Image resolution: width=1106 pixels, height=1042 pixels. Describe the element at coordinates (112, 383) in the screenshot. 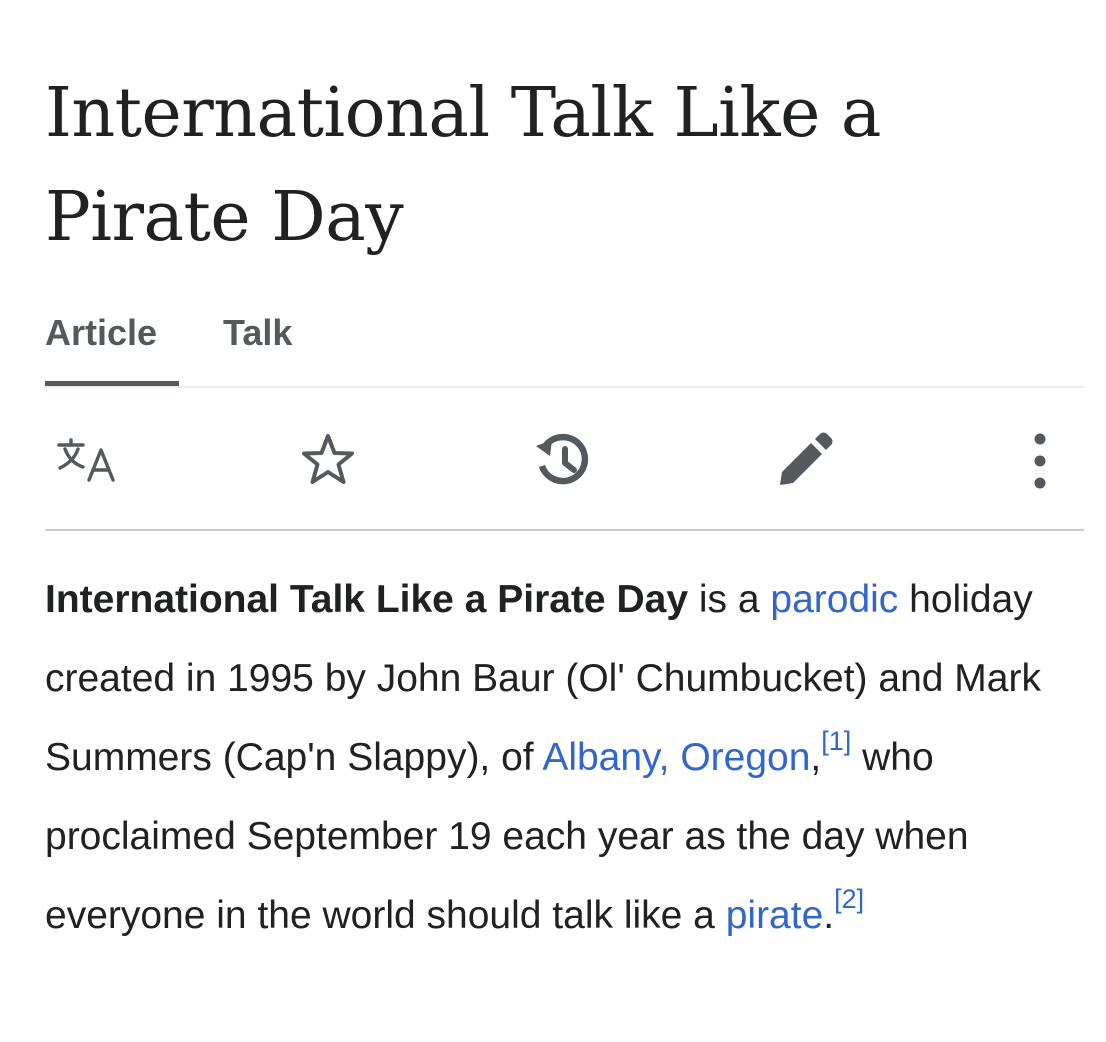

I see `tab-article-selected-indicator` at that location.